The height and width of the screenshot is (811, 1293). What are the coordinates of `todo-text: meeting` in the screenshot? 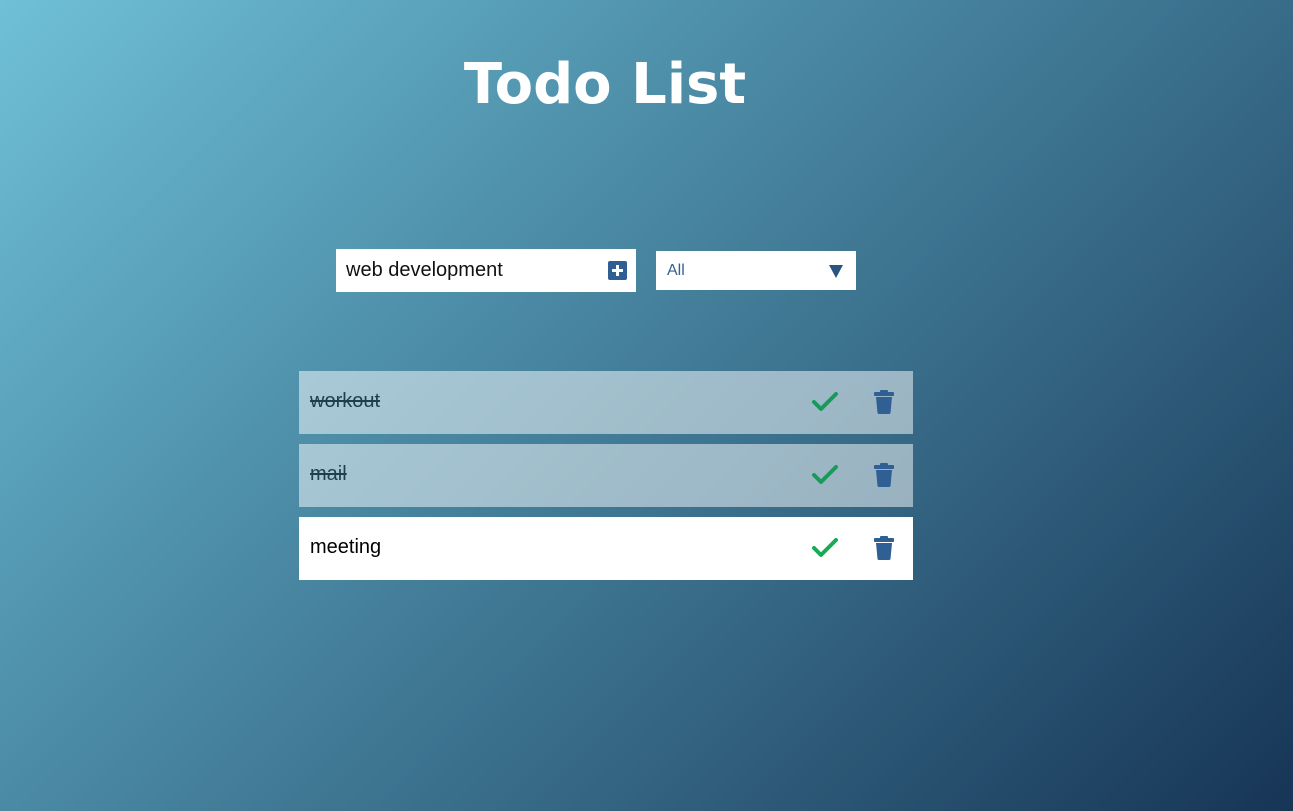 It's located at (346, 547).